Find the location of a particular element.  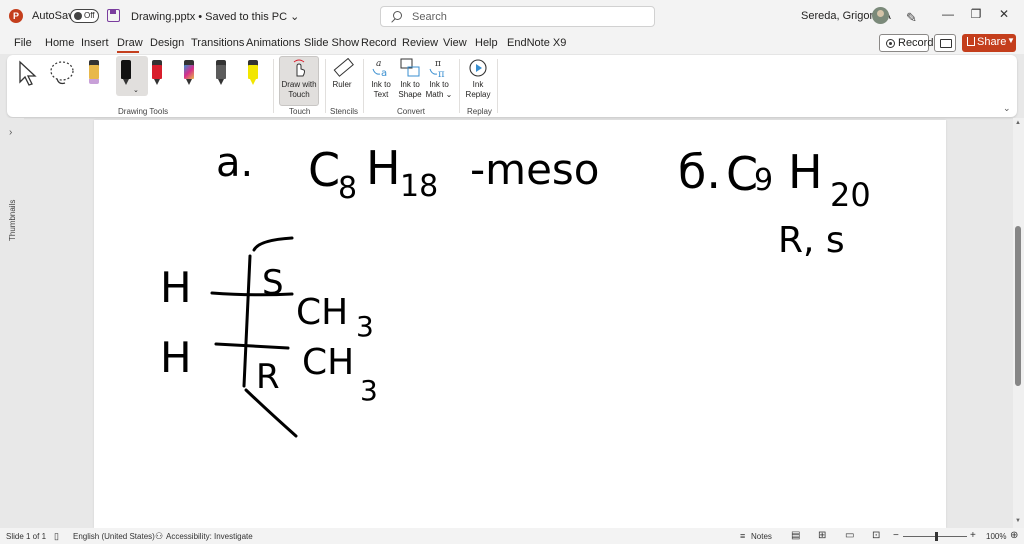

close-button: ✕ is located at coordinates (1004, 16).